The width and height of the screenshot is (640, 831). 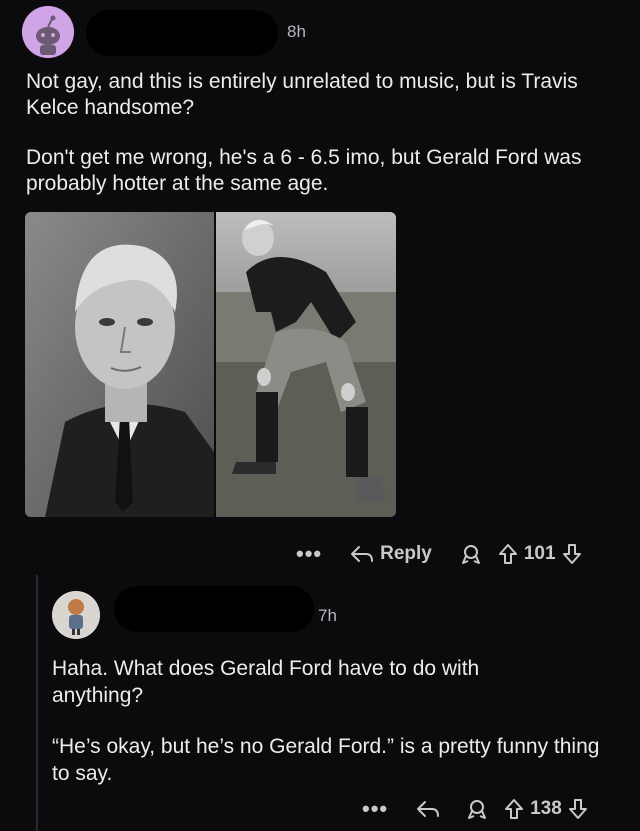 I want to click on award-button, so click(x=471, y=554).